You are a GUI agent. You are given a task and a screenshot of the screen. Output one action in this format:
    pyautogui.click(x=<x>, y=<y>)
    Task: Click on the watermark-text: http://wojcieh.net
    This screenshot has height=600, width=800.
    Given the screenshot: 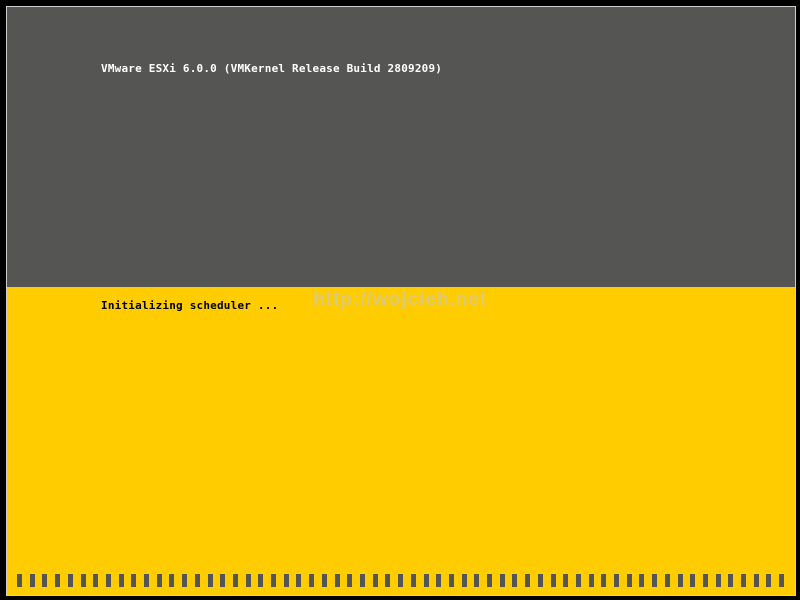 What is the action you would take?
    pyautogui.click(x=400, y=299)
    